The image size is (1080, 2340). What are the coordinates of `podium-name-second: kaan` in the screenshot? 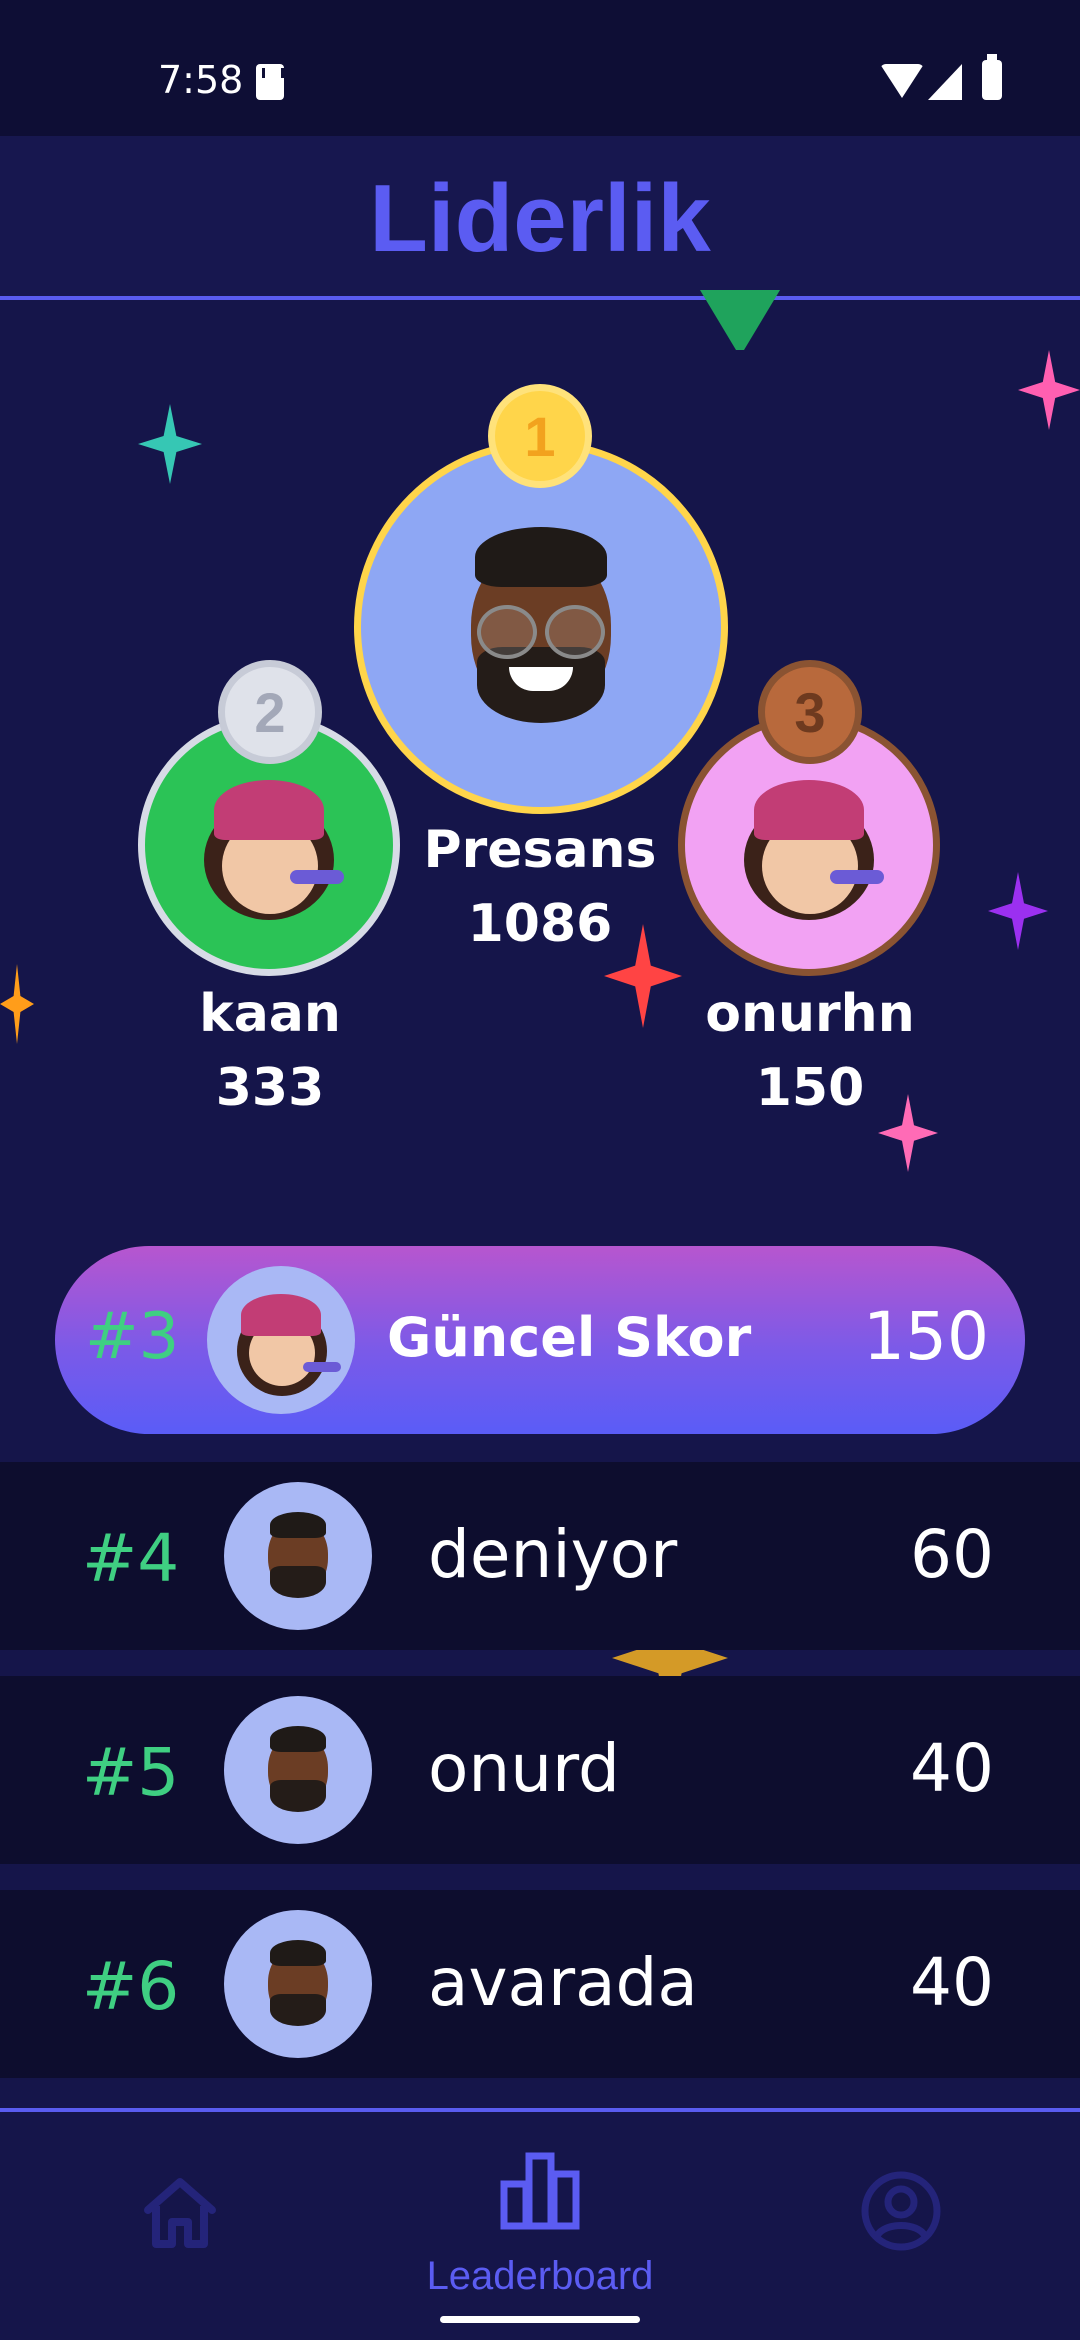 It's located at (270, 1014).